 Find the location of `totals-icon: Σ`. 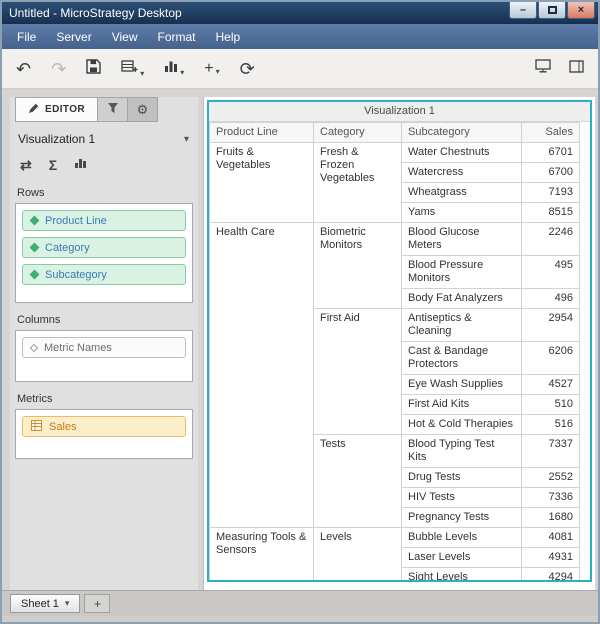

totals-icon: Σ is located at coordinates (53, 165).